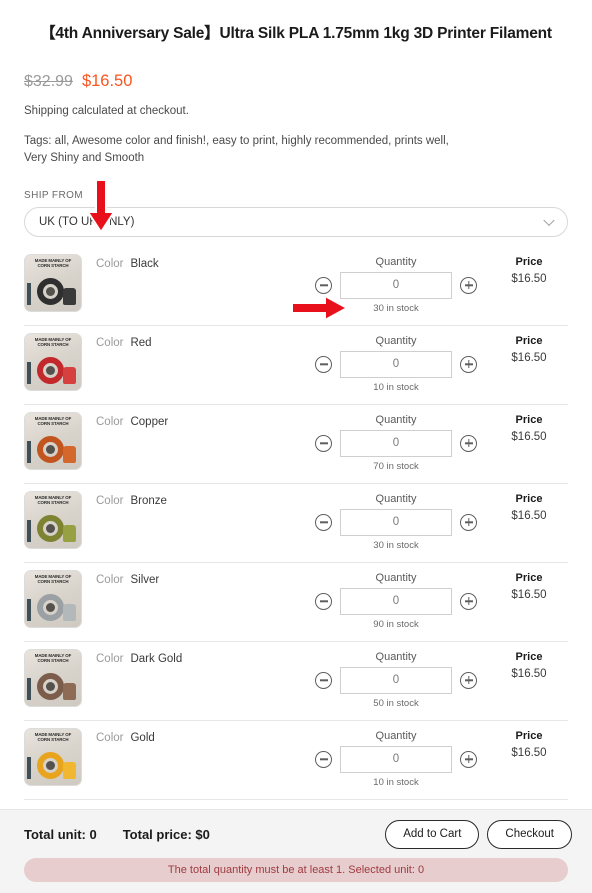 The height and width of the screenshot is (893, 592). What do you see at coordinates (396, 466) in the screenshot?
I see `stock-status: 70 in stock` at bounding box center [396, 466].